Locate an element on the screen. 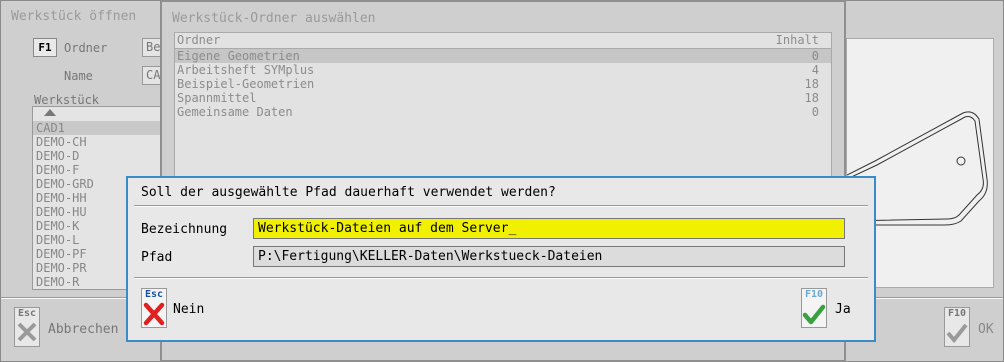 This screenshot has width=1004, height=362. open-workpiece-title: Werkstück öffnen is located at coordinates (74, 16).